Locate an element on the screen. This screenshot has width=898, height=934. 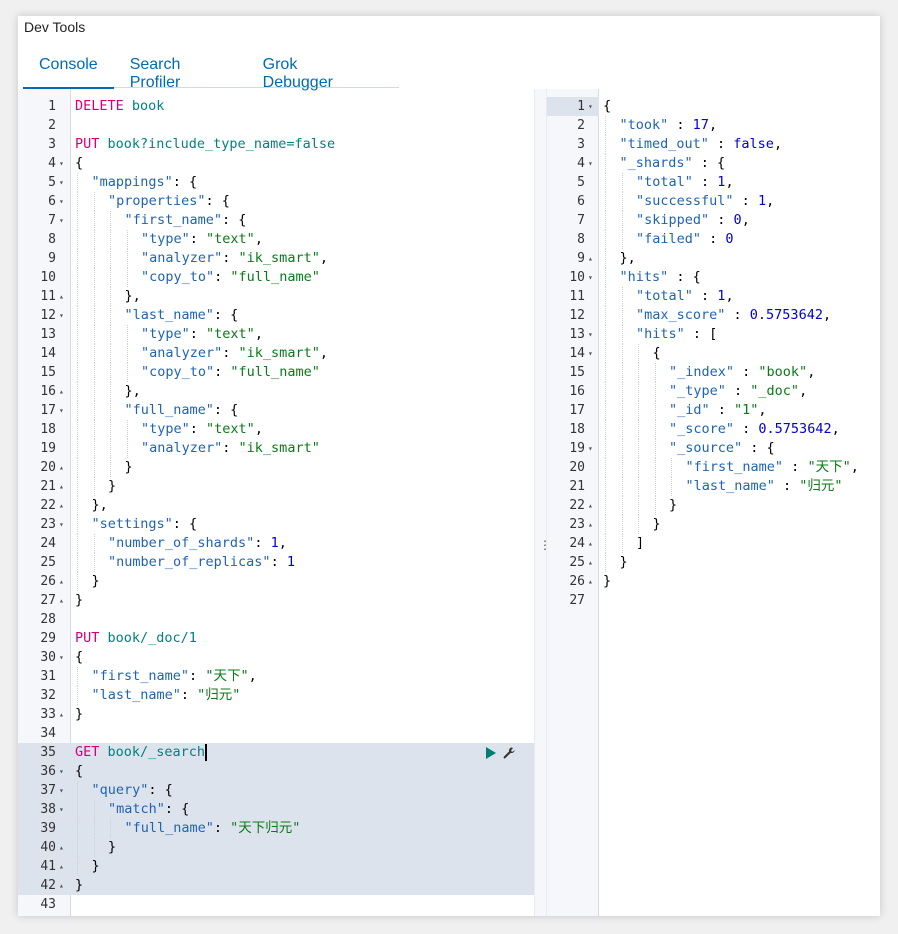
request-line: 25 "number_of_replicas": 1 is located at coordinates (276, 562).